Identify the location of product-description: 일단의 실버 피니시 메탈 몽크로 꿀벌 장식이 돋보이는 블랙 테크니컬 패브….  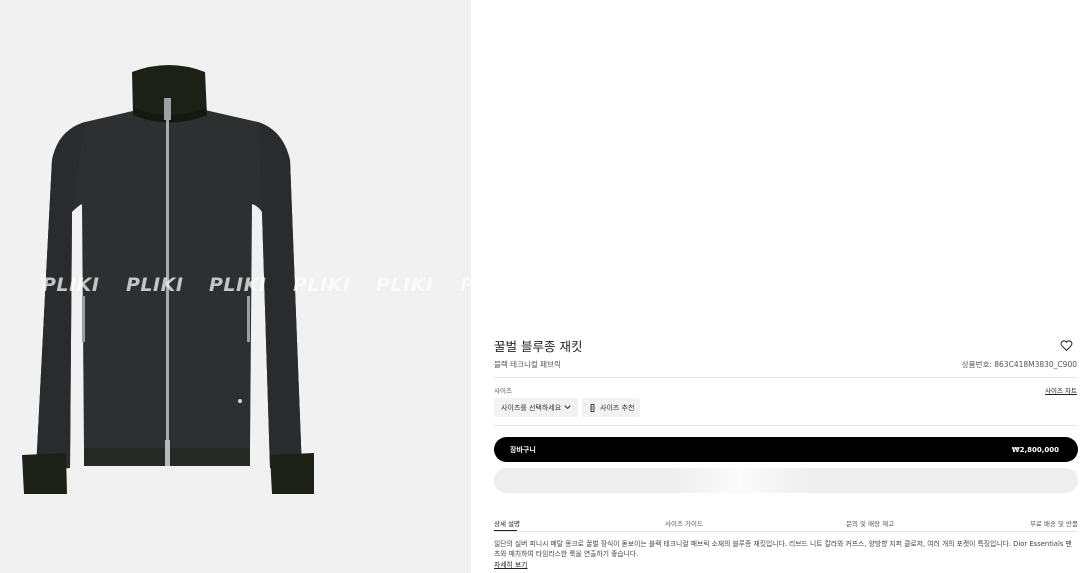
(783, 549).